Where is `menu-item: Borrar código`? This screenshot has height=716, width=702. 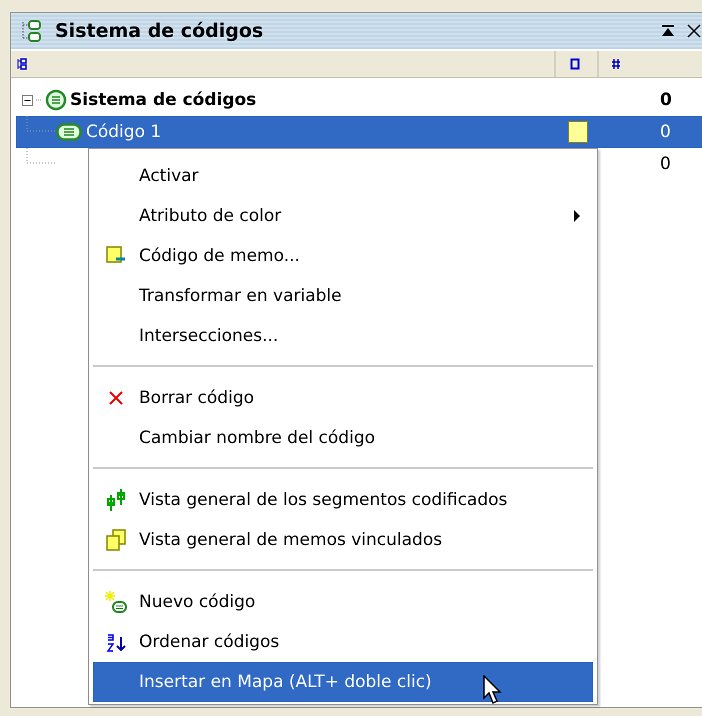 menu-item: Borrar código is located at coordinates (343, 398).